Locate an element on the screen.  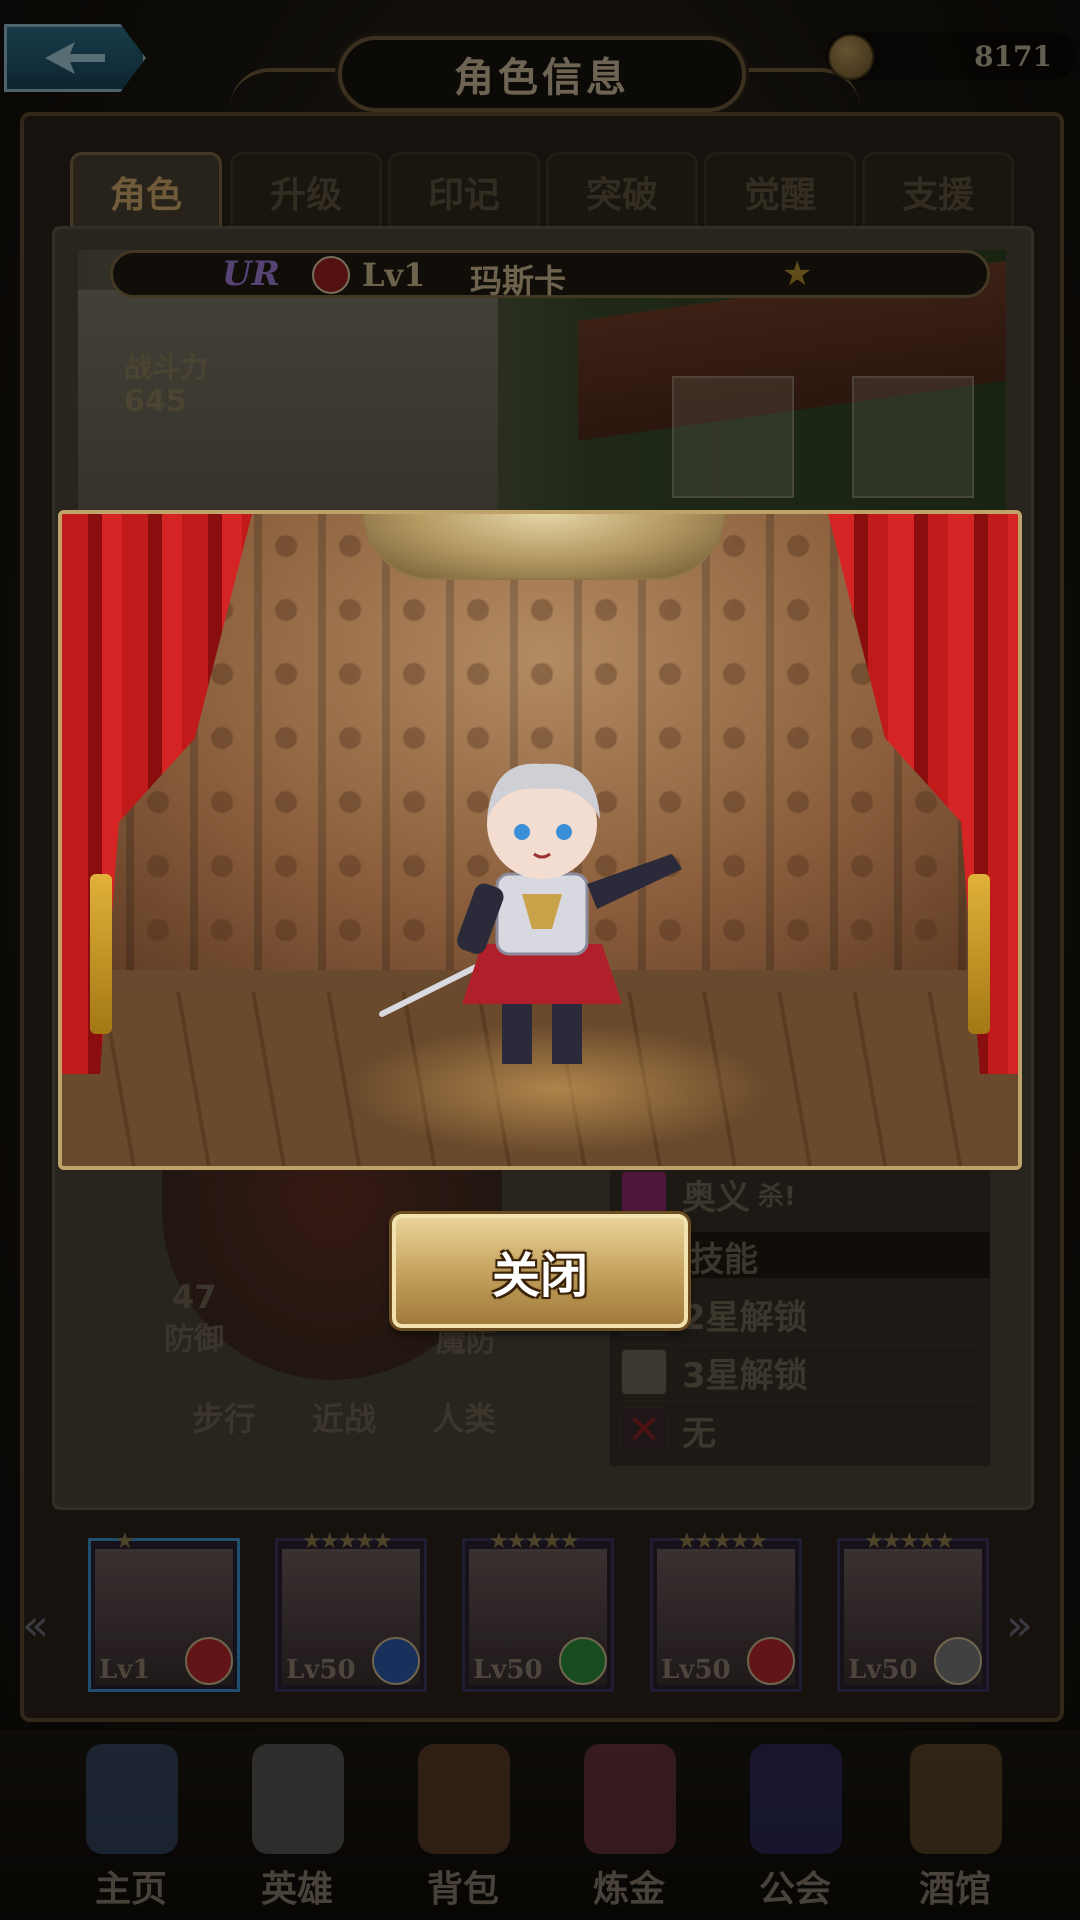
tassel-left is located at coordinates (101, 954).